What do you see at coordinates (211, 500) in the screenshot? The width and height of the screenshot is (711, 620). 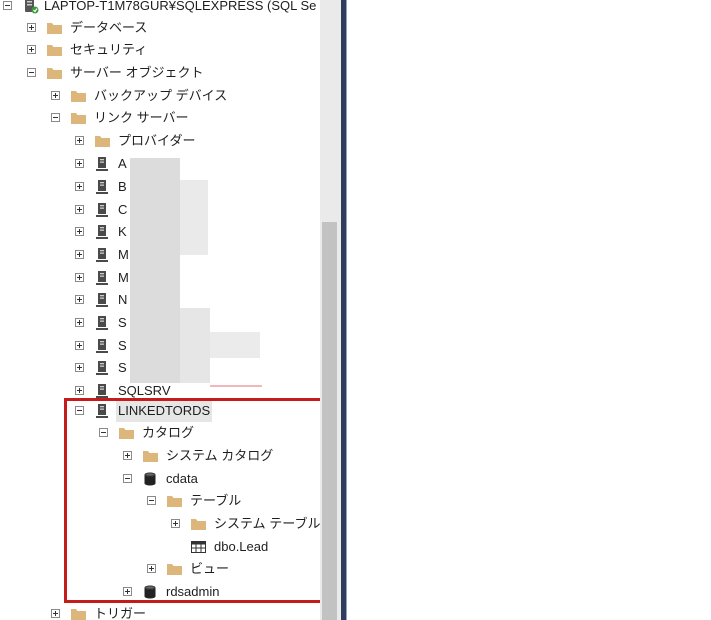 I see `highlight-box` at bounding box center [211, 500].